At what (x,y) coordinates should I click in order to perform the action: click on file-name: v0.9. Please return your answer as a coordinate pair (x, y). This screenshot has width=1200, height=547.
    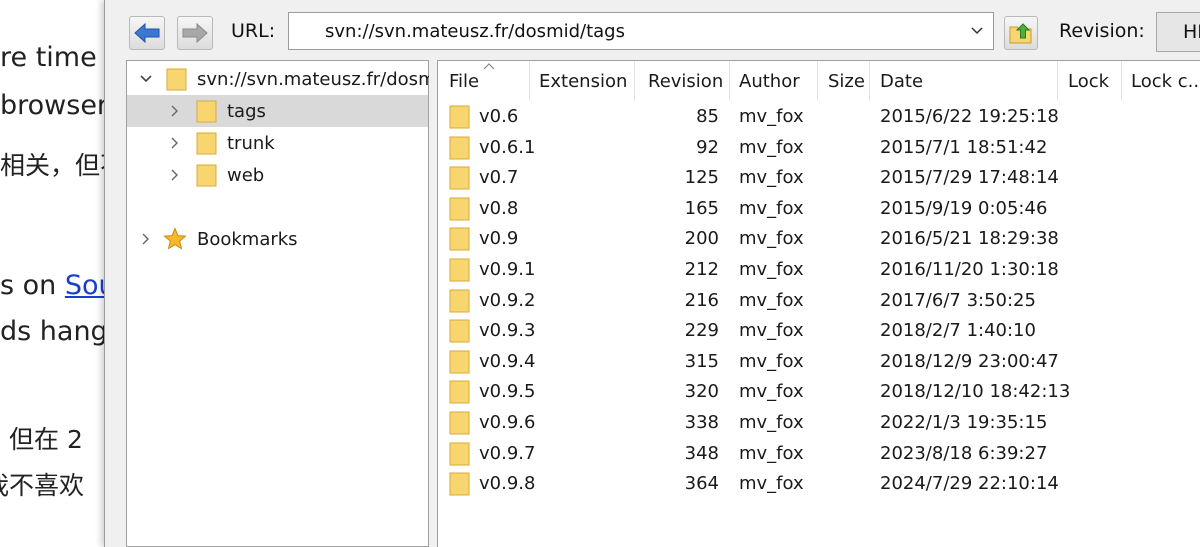
    Looking at the image, I should click on (499, 239).